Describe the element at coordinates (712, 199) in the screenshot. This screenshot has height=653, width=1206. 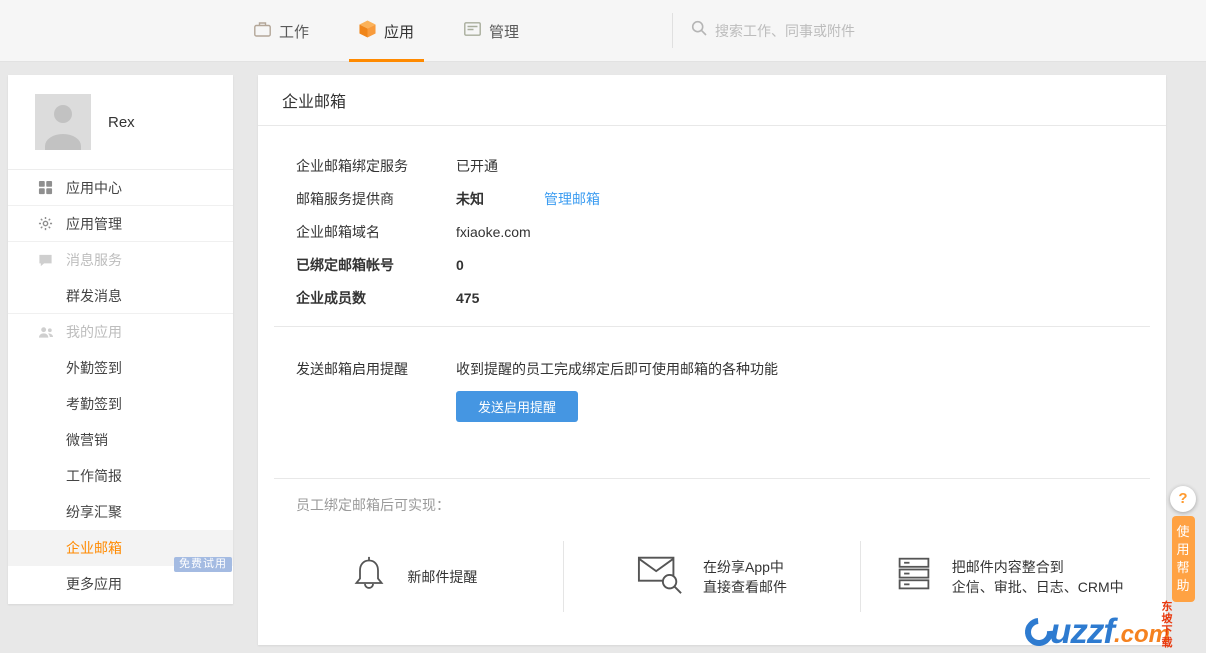
I see `info-row-provider: 邮箱服务提供商 未知 管理邮箱` at that location.